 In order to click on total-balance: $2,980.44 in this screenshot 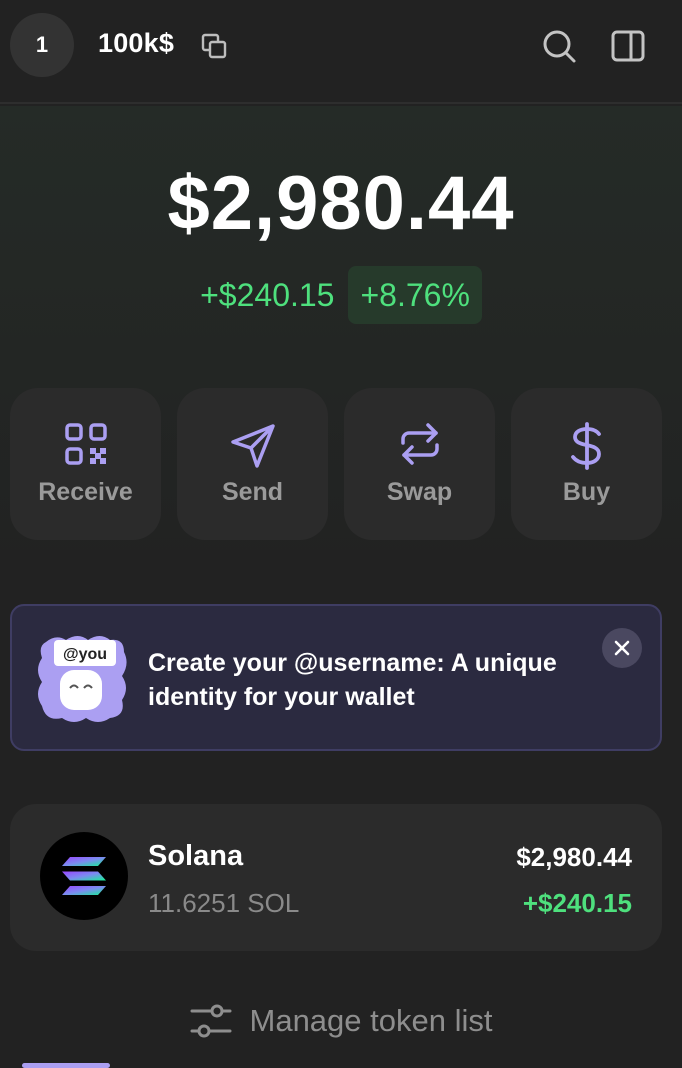, I will do `click(341, 203)`.